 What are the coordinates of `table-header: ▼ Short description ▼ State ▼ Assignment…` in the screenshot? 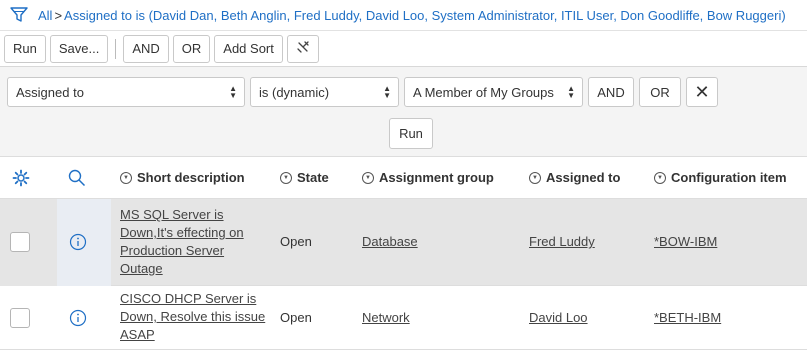 It's located at (403, 178).